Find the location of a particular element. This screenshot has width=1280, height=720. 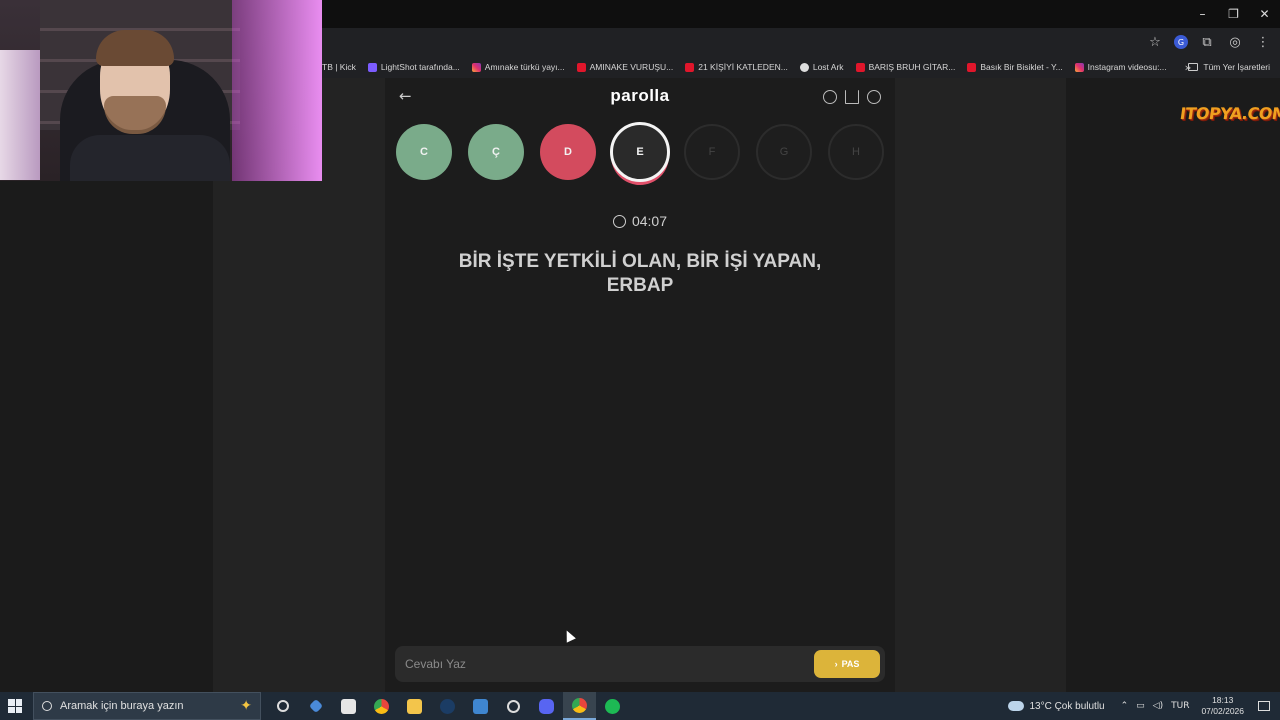

chrome-active-icon is located at coordinates (579, 706).